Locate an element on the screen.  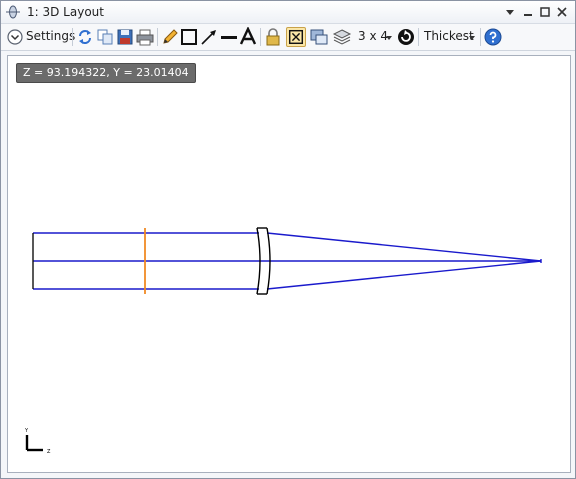
ray-bundle is located at coordinates (287, 261).